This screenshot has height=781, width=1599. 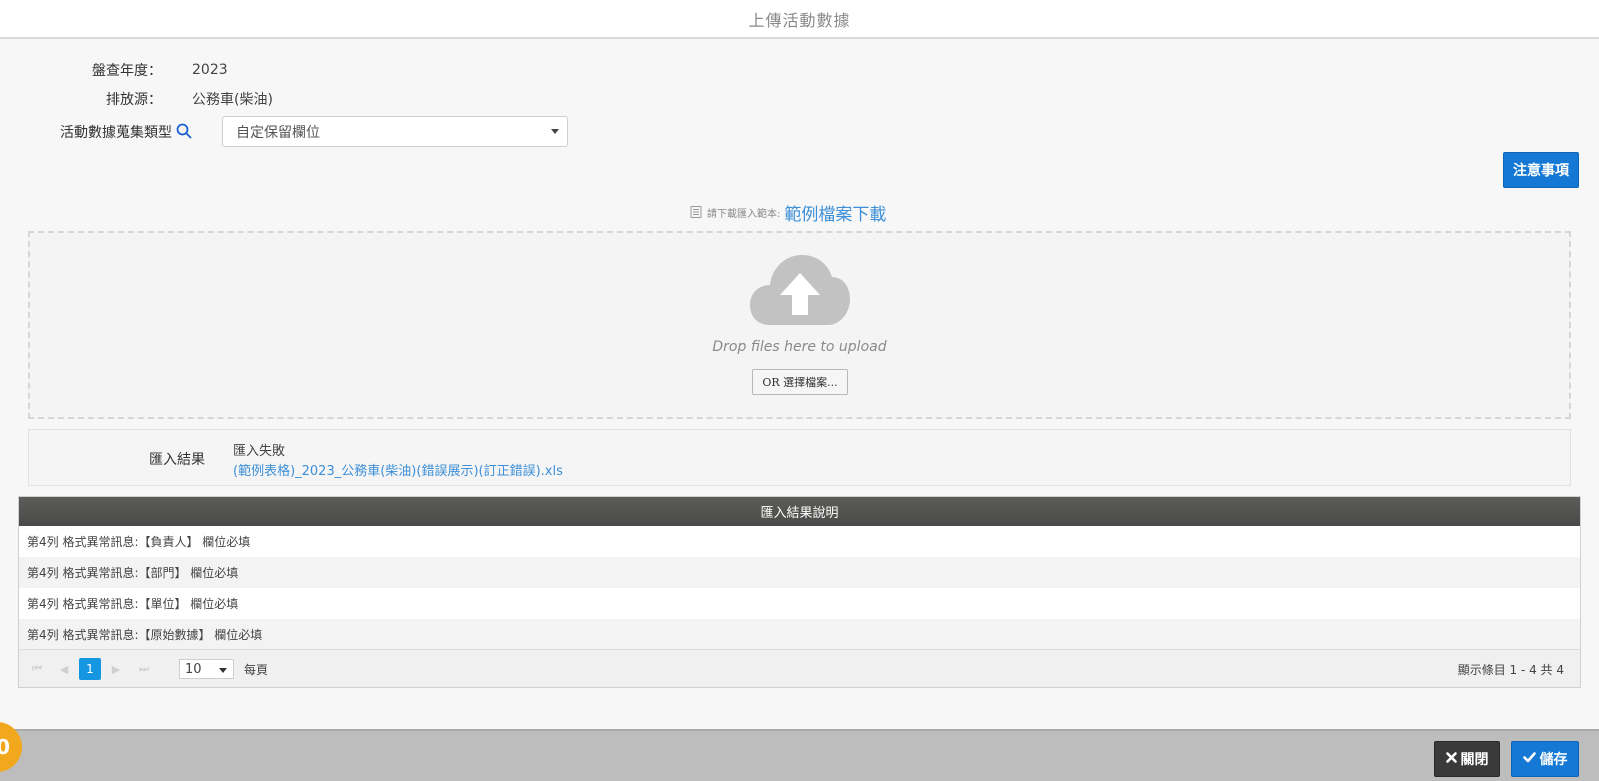 What do you see at coordinates (799, 572) in the screenshot?
I see `table-row: 第4列 格式異常訊息:【部門】 欄位必填` at bounding box center [799, 572].